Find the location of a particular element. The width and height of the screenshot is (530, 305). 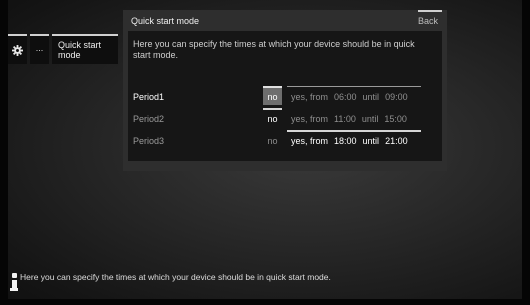

back-button: Back is located at coordinates (430, 19).